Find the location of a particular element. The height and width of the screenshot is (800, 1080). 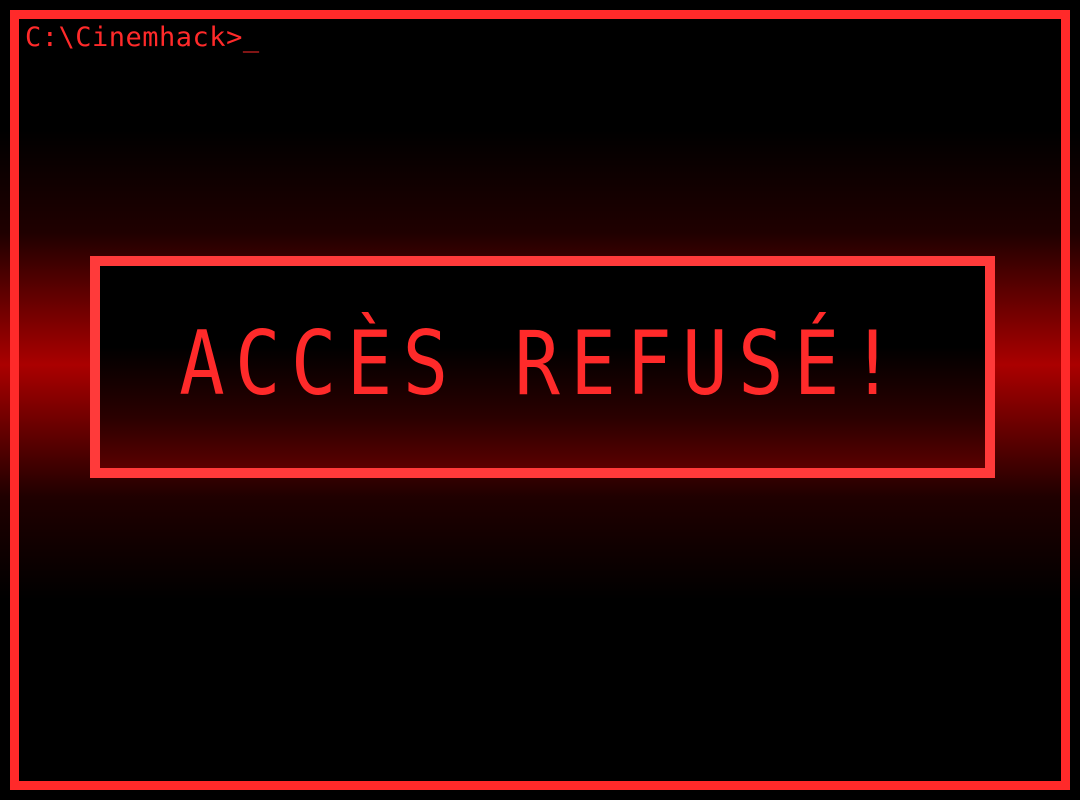

command-prompt: C:\Cinemhack>_ is located at coordinates (142, 38).